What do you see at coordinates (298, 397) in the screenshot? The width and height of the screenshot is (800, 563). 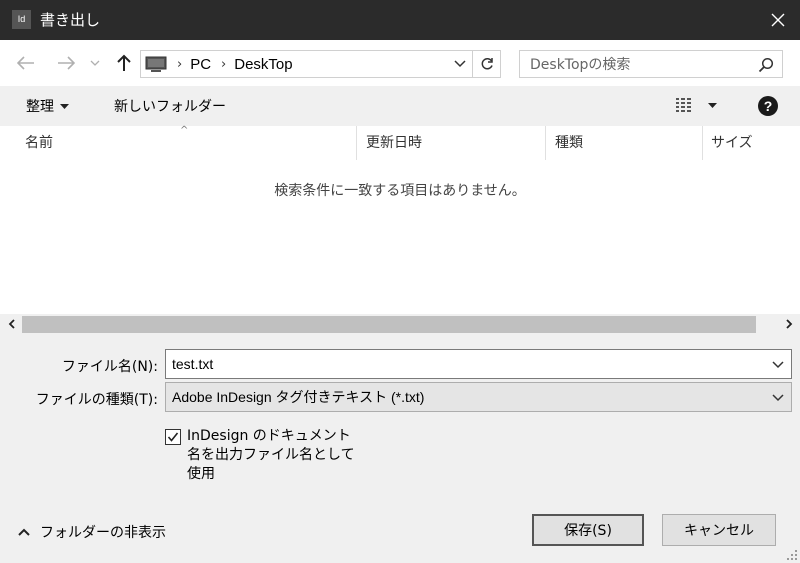 I see `filetype-value: Adobe InDesign タグ付きテキスト (*.txt)` at bounding box center [298, 397].